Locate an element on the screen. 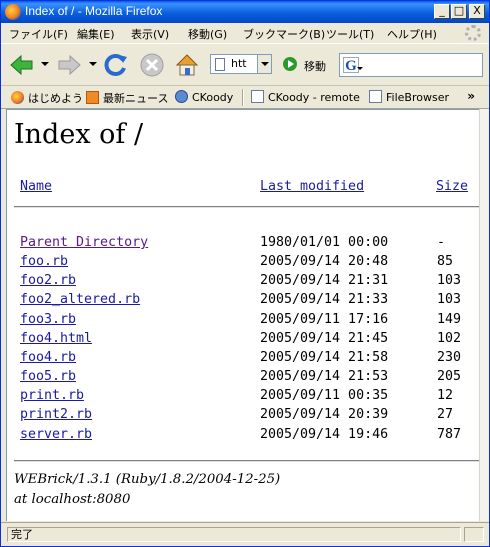  menu-edit: 編集(E) is located at coordinates (96, 34).